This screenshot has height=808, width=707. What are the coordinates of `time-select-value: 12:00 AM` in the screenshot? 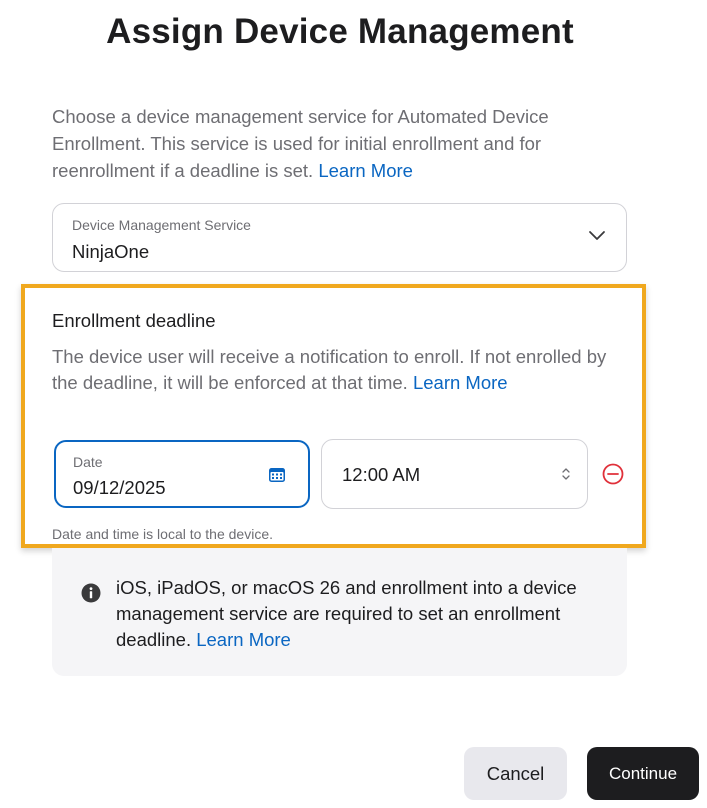 It's located at (381, 474).